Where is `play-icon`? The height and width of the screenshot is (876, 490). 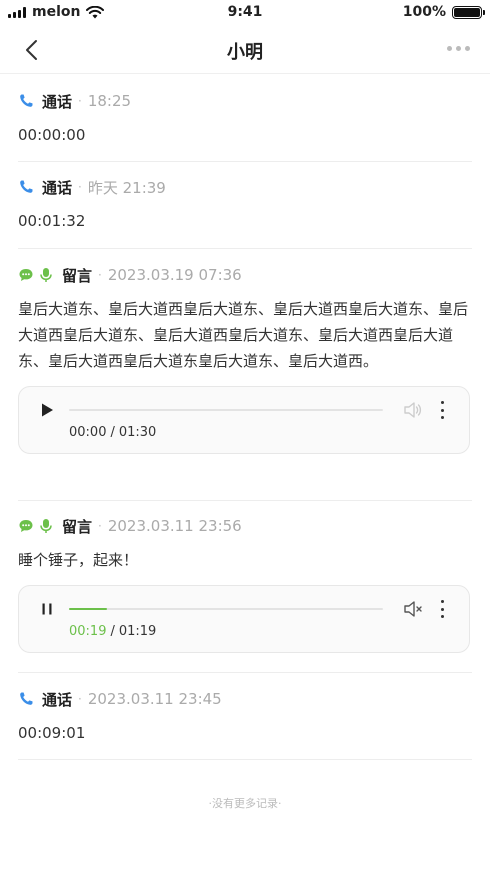 play-icon is located at coordinates (47, 410).